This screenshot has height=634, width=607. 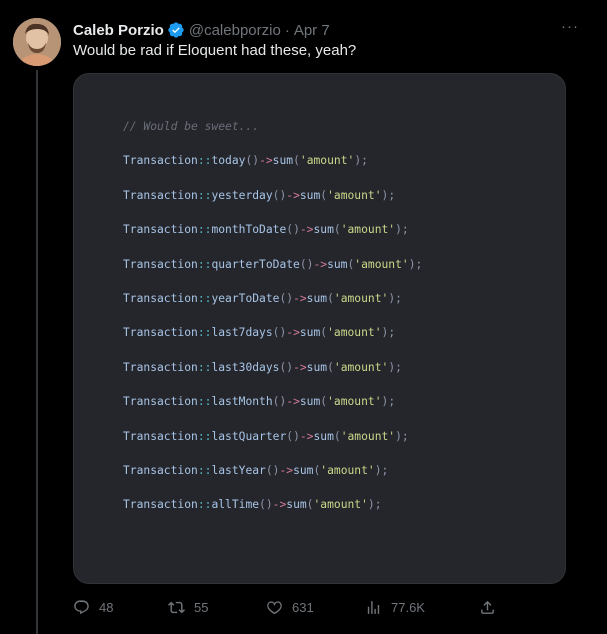 I want to click on retweet-count: 55, so click(x=201, y=607).